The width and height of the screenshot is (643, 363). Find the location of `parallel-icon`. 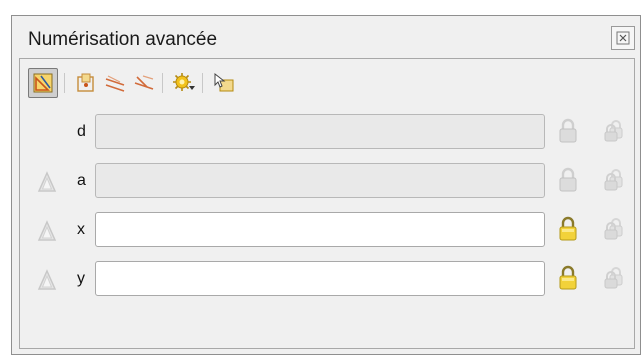

parallel-icon is located at coordinates (115, 83).